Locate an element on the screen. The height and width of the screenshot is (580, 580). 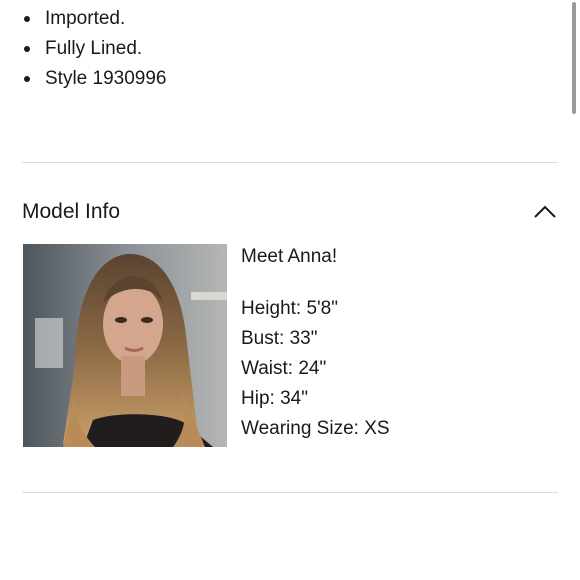
stat-label: Hip: is located at coordinates (258, 398).